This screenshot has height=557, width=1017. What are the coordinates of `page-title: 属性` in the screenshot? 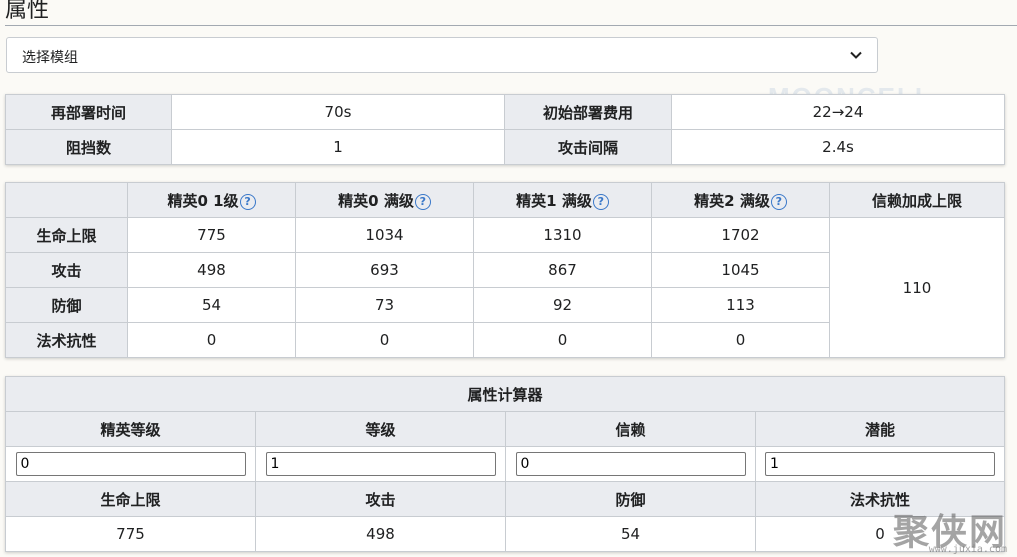 It's located at (27, 11).